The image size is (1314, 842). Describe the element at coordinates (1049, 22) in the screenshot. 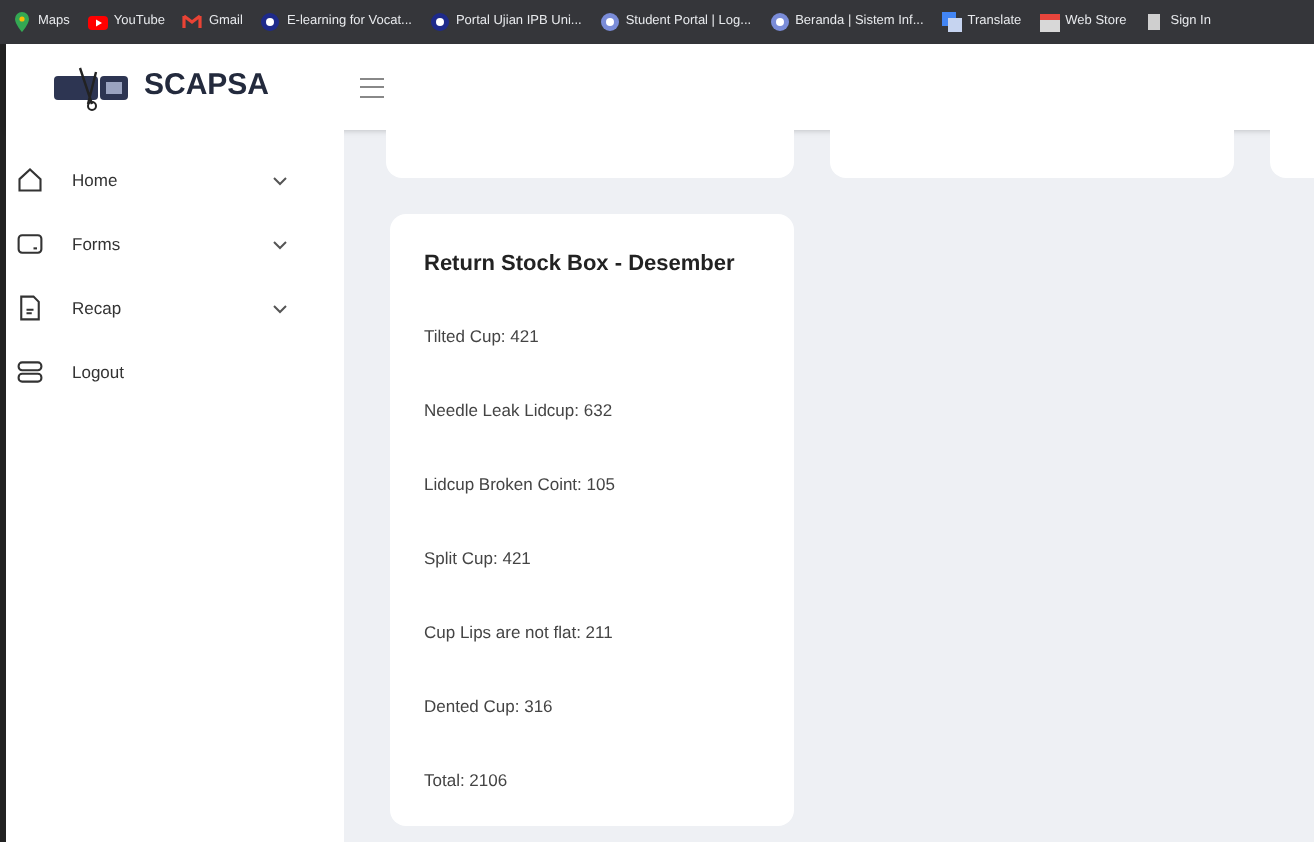

I see `store-icon` at that location.